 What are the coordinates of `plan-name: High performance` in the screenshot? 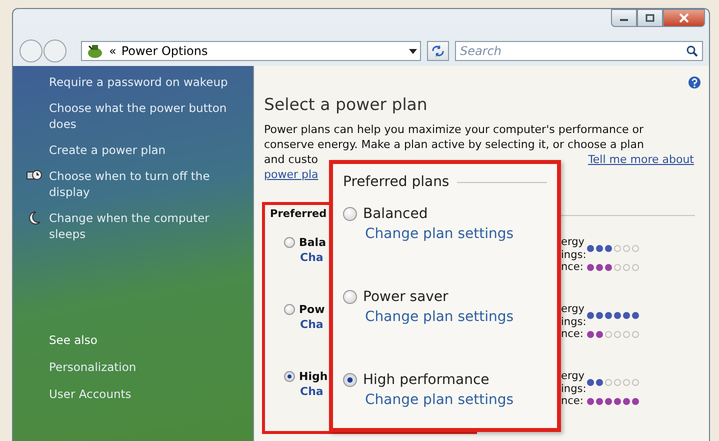 It's located at (426, 380).